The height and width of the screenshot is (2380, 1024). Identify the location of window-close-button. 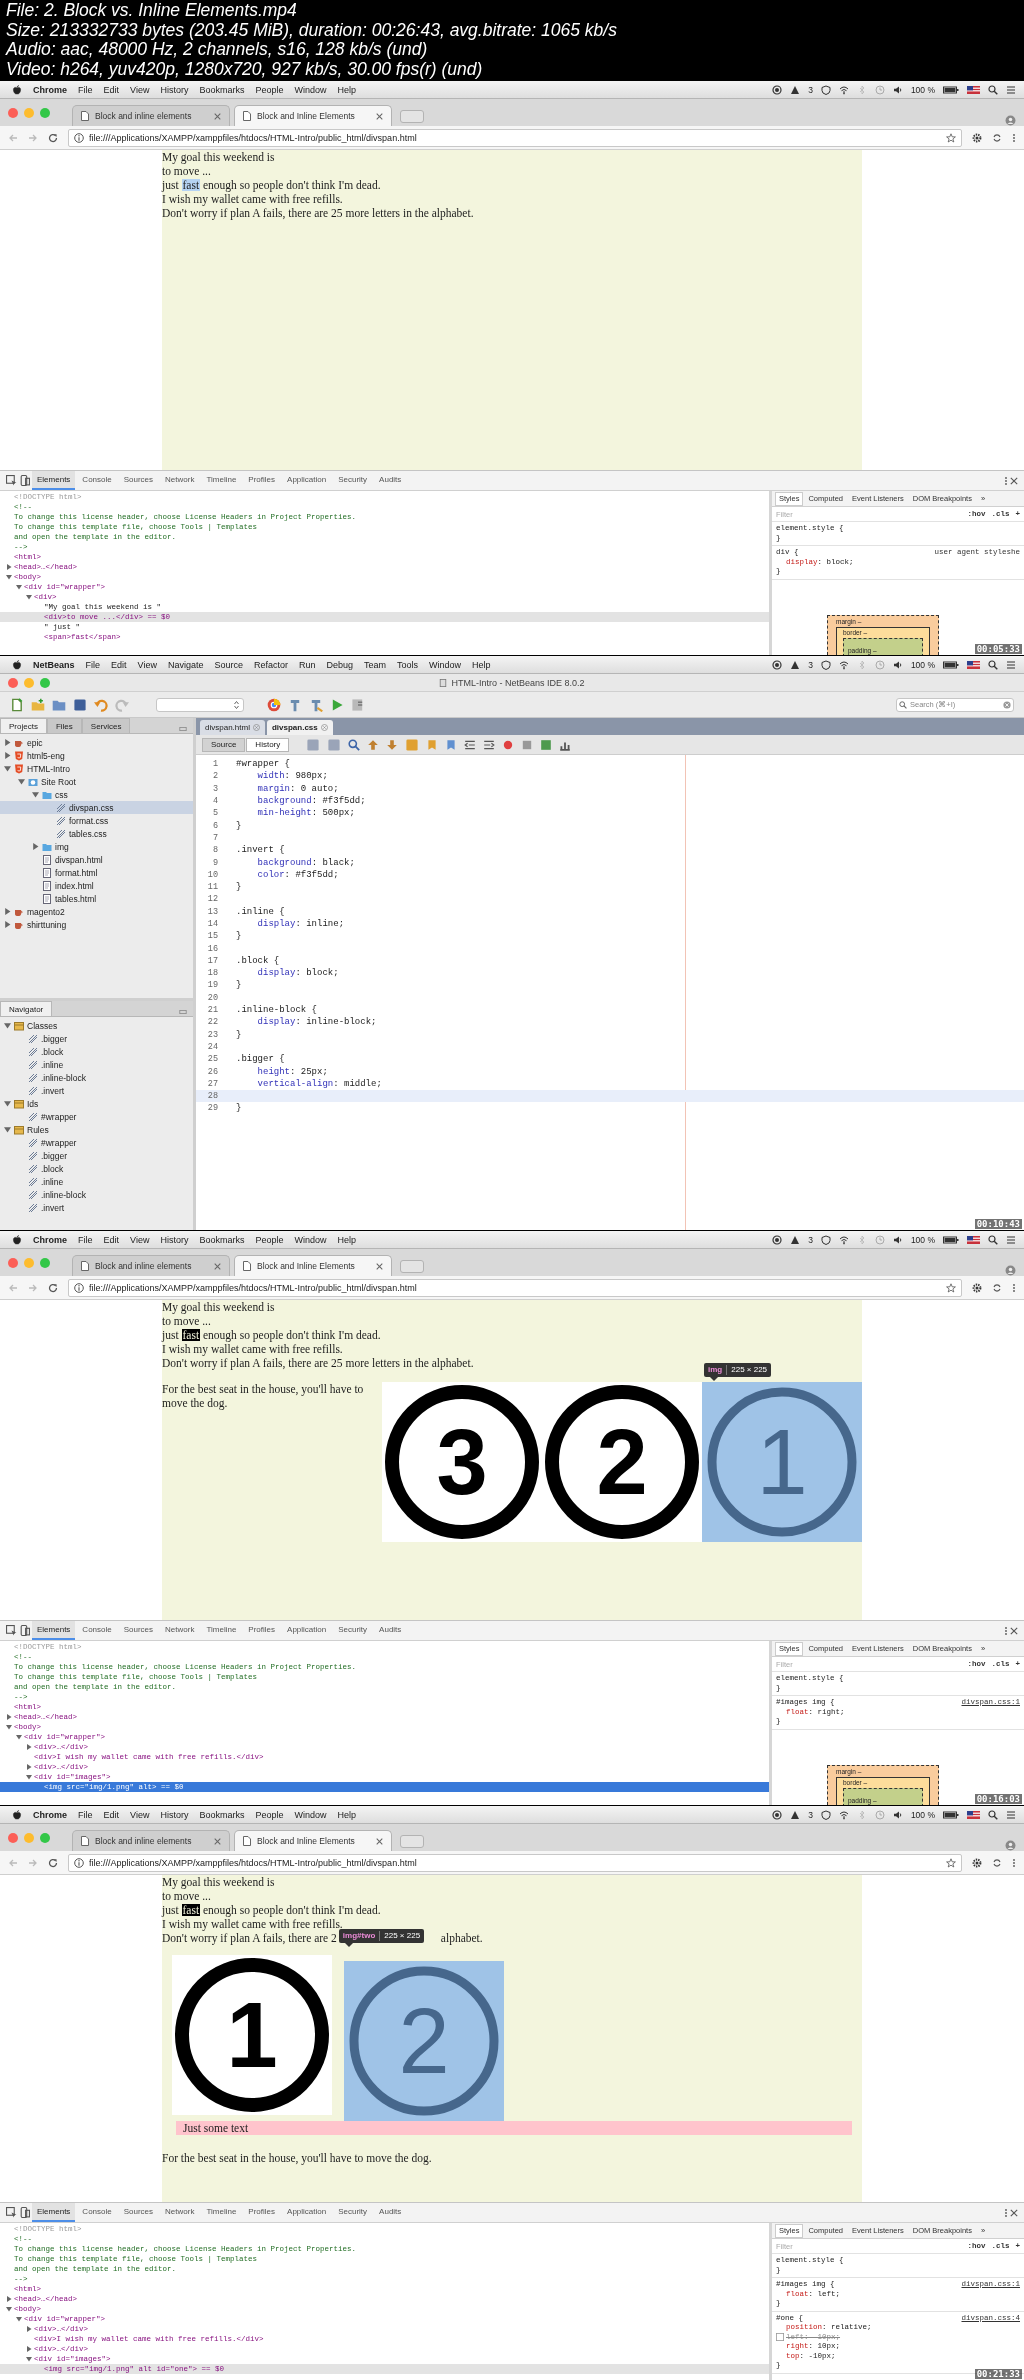
(13, 682).